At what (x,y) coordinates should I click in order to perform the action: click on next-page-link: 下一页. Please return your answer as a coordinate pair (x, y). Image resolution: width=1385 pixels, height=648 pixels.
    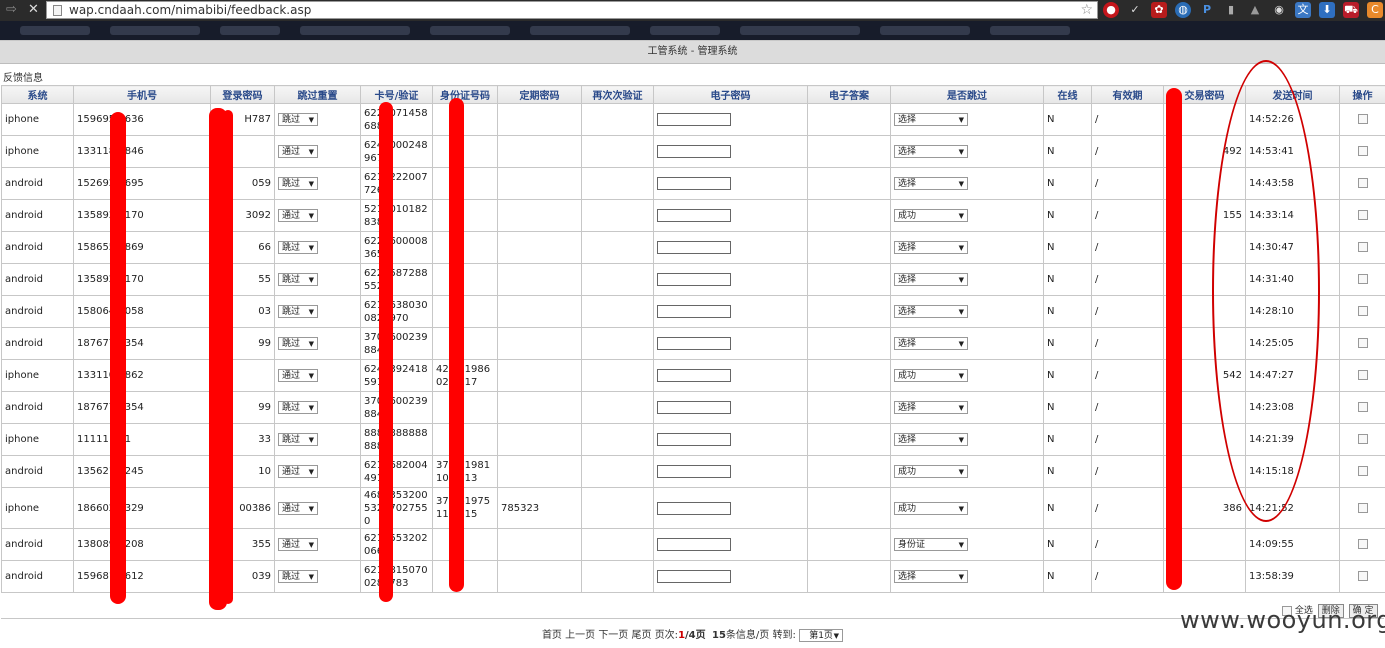
    Looking at the image, I should click on (613, 635).